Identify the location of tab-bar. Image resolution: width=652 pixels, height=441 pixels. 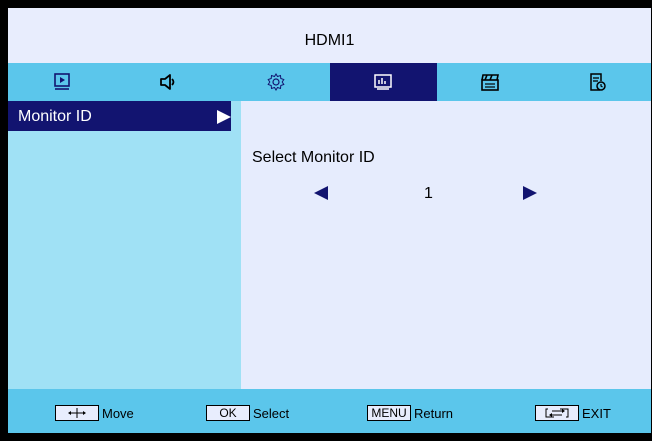
(329, 82).